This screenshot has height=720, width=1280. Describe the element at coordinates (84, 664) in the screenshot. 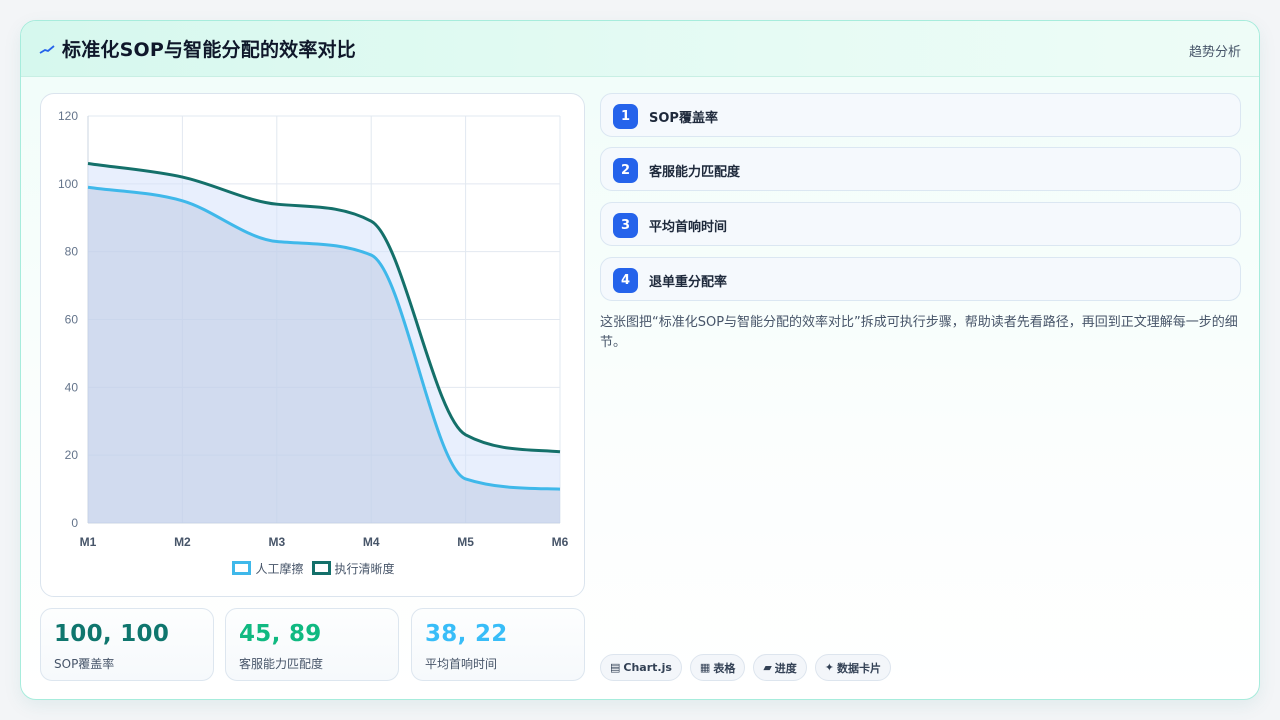

I see `kpi-label: SOP覆盖率` at that location.